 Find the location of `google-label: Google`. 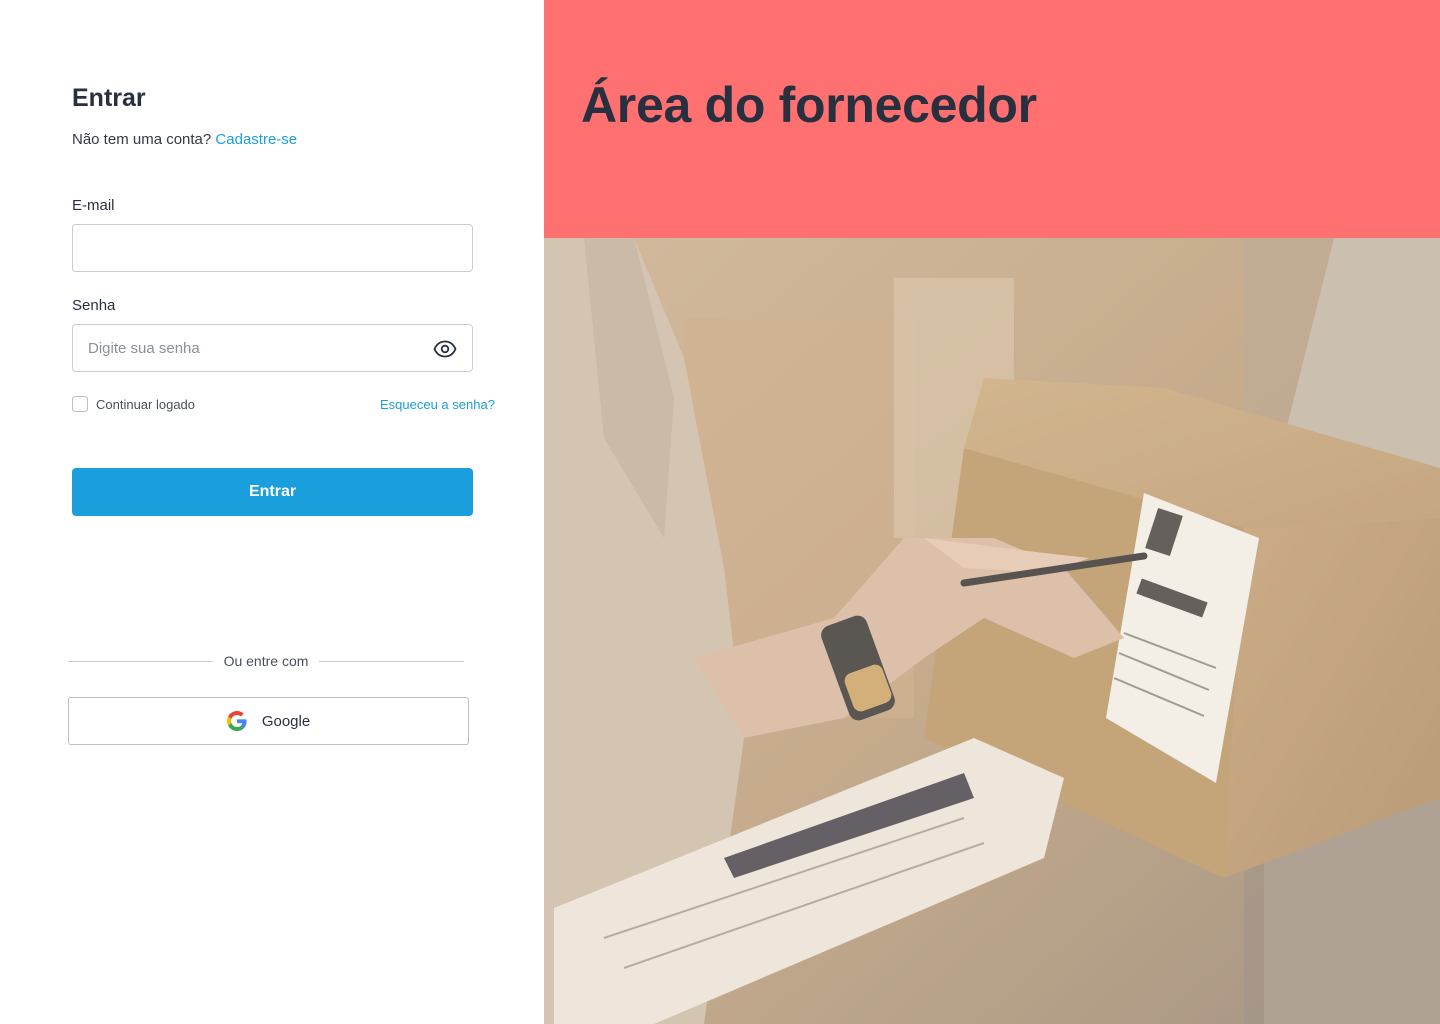

google-label: Google is located at coordinates (286, 721).